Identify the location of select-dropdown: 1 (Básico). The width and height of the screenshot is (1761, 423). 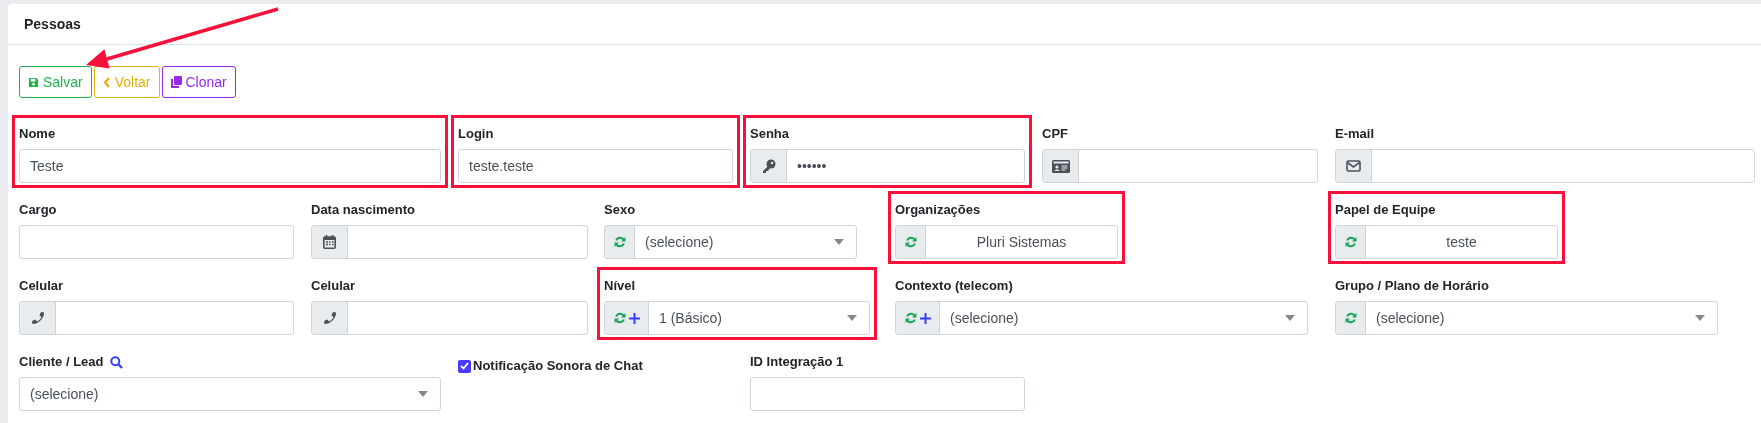
(737, 318).